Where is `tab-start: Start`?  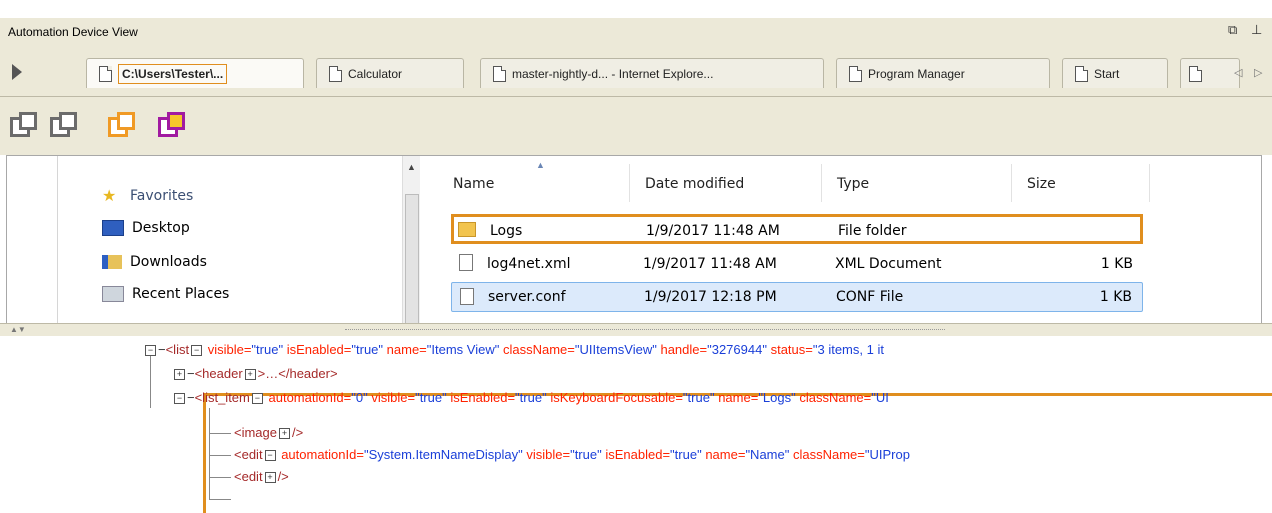
tab-start: Start is located at coordinates (1115, 73).